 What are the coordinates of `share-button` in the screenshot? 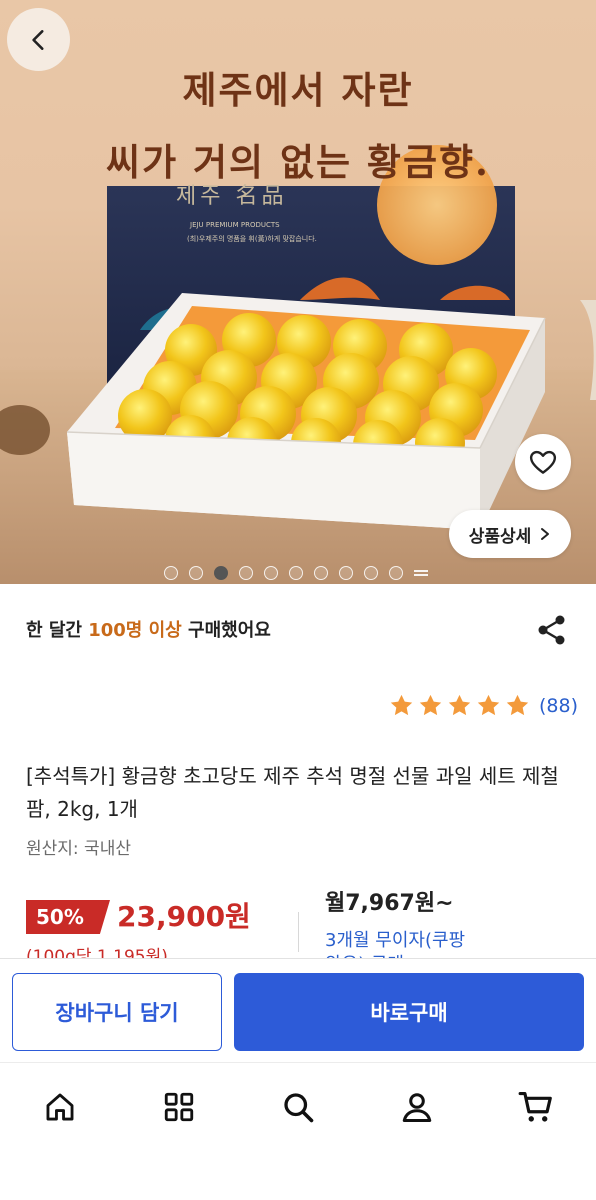 It's located at (552, 630).